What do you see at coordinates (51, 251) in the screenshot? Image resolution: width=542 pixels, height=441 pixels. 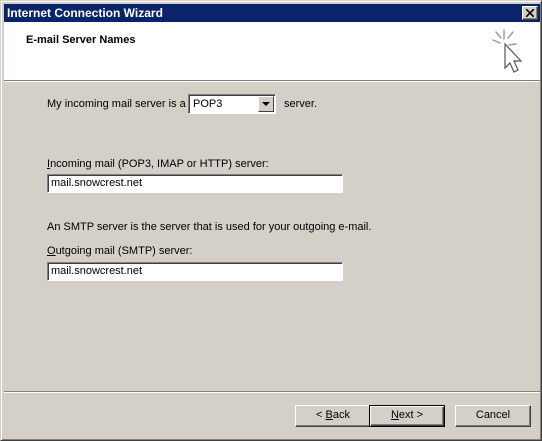 I see `outgoing-label-mnemonic: O` at bounding box center [51, 251].